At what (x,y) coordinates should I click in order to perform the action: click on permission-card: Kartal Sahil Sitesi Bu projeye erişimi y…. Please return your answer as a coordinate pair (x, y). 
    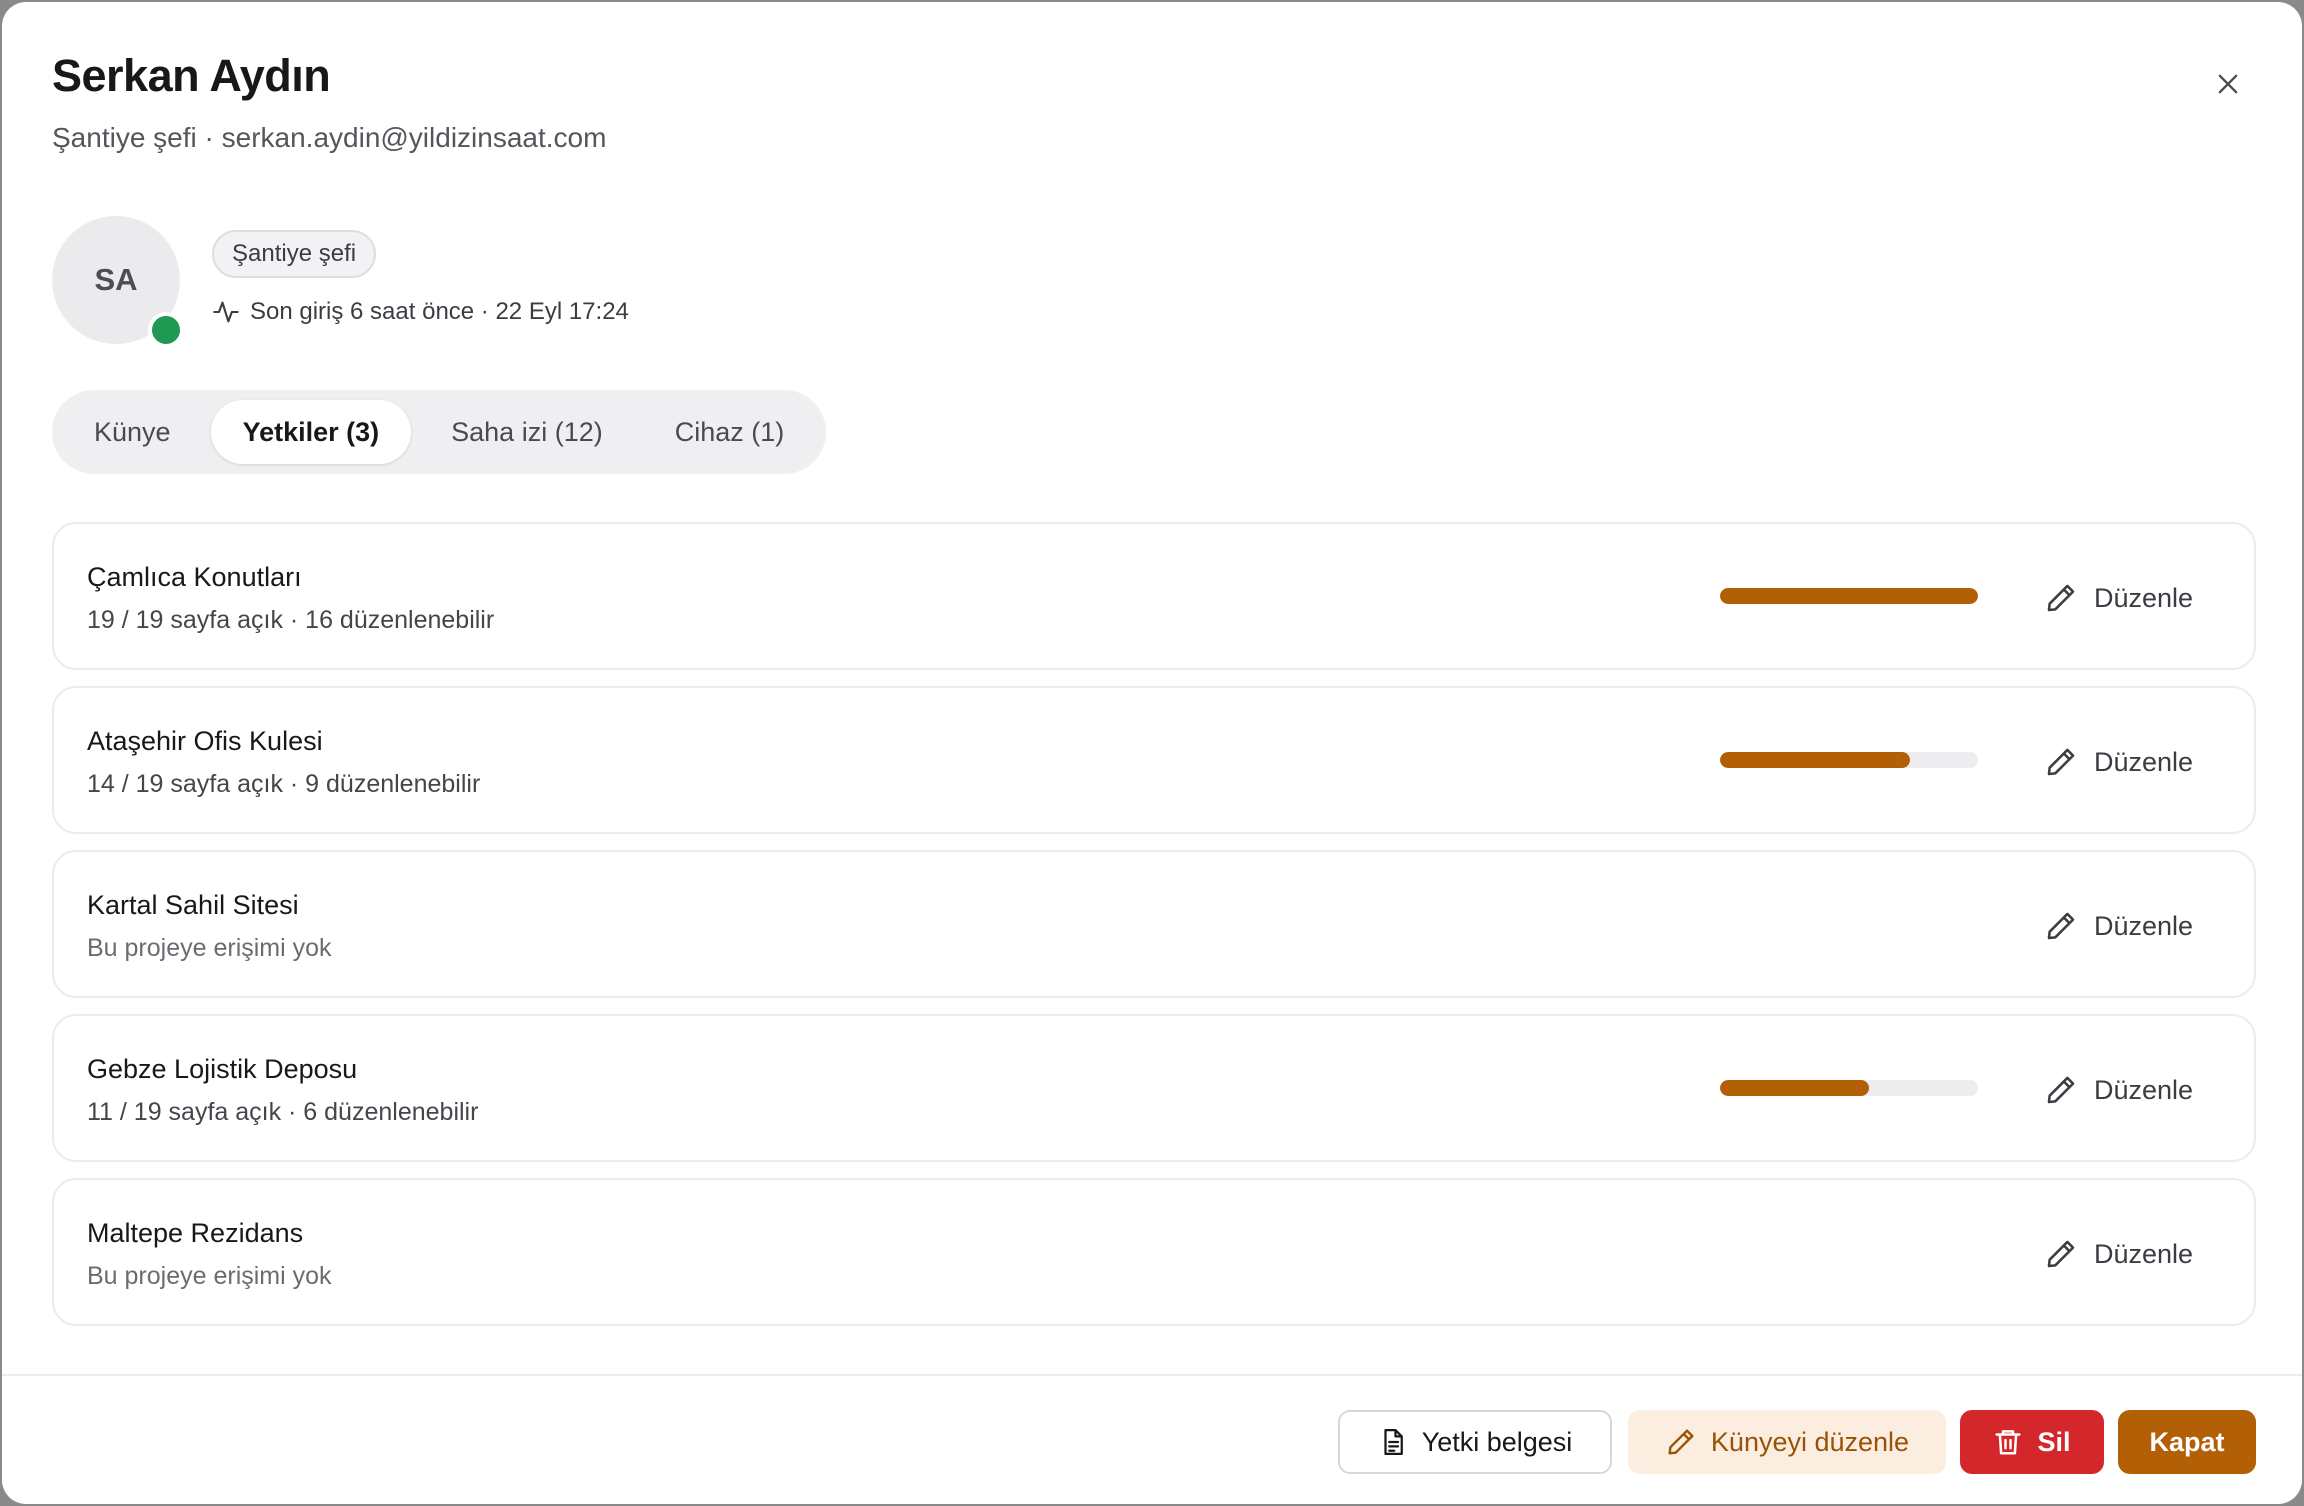
    Looking at the image, I should click on (1154, 924).